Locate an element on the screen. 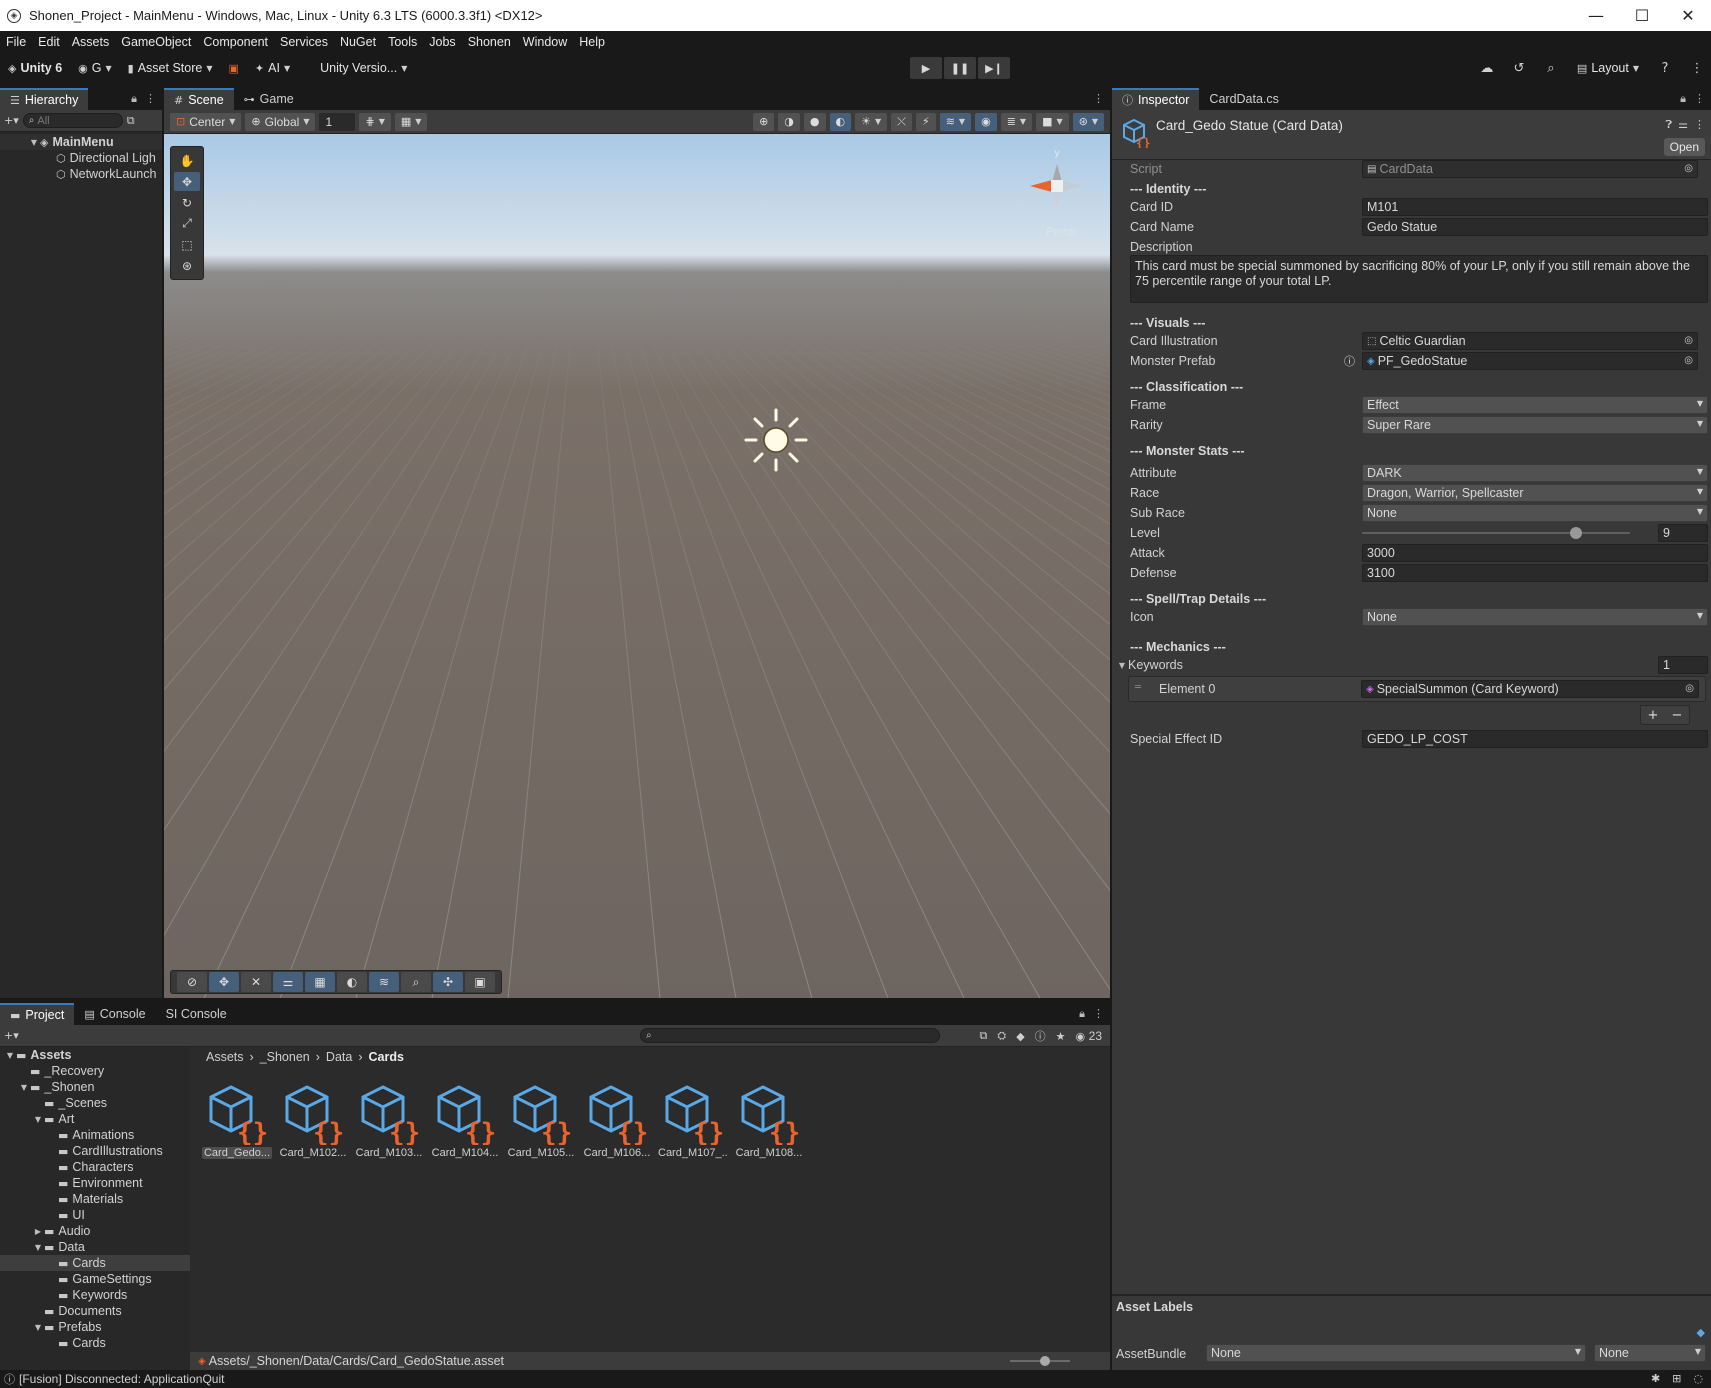  folder-tree-item: ▬ Animations is located at coordinates (95, 1135).